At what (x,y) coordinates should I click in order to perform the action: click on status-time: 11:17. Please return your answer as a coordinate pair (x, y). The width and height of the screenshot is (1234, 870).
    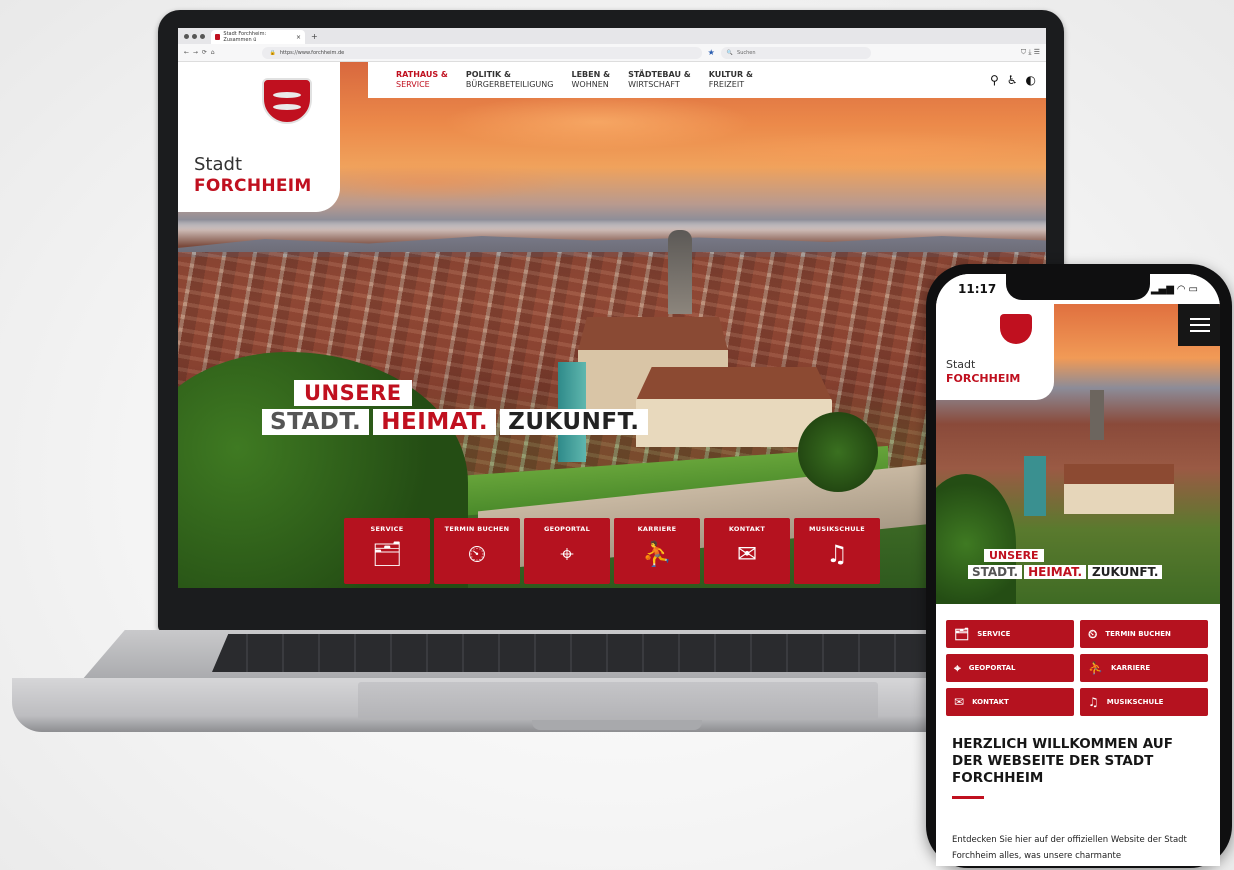
    Looking at the image, I should click on (977, 289).